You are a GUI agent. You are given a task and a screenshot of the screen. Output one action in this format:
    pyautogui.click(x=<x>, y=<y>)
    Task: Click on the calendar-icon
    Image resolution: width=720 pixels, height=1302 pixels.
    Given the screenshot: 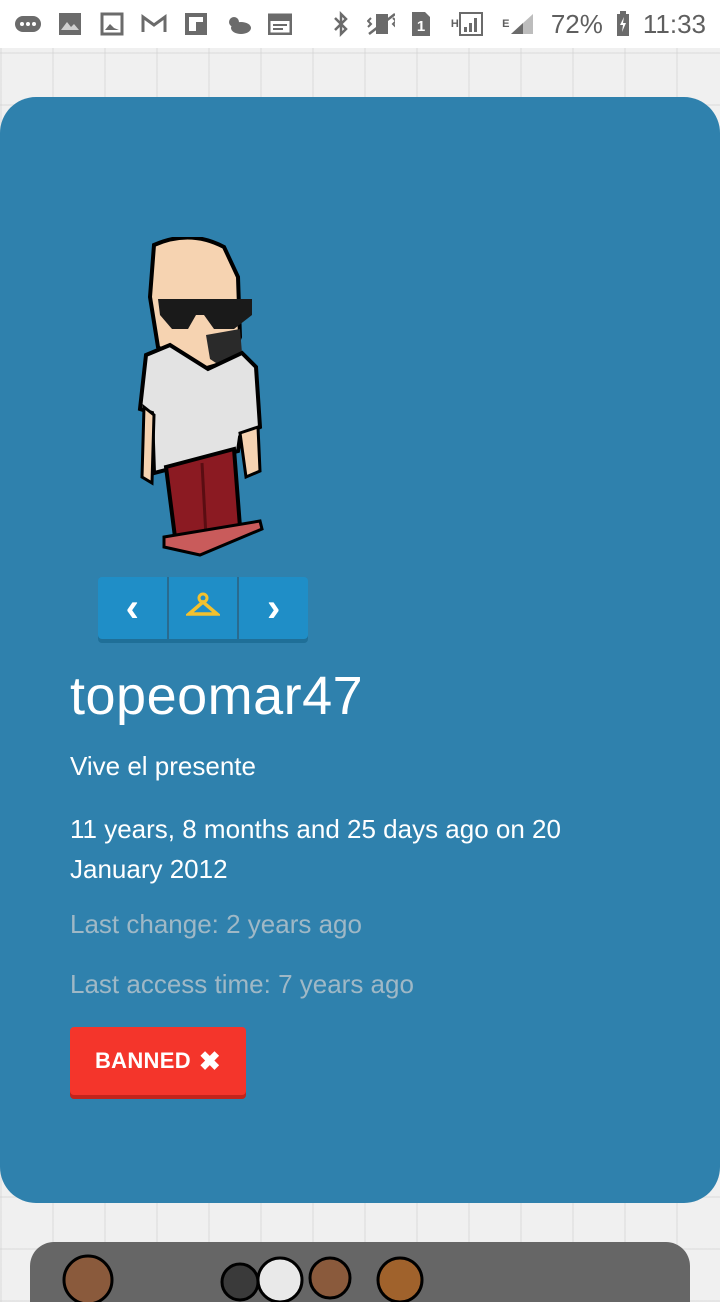 What is the action you would take?
    pyautogui.click(x=280, y=24)
    